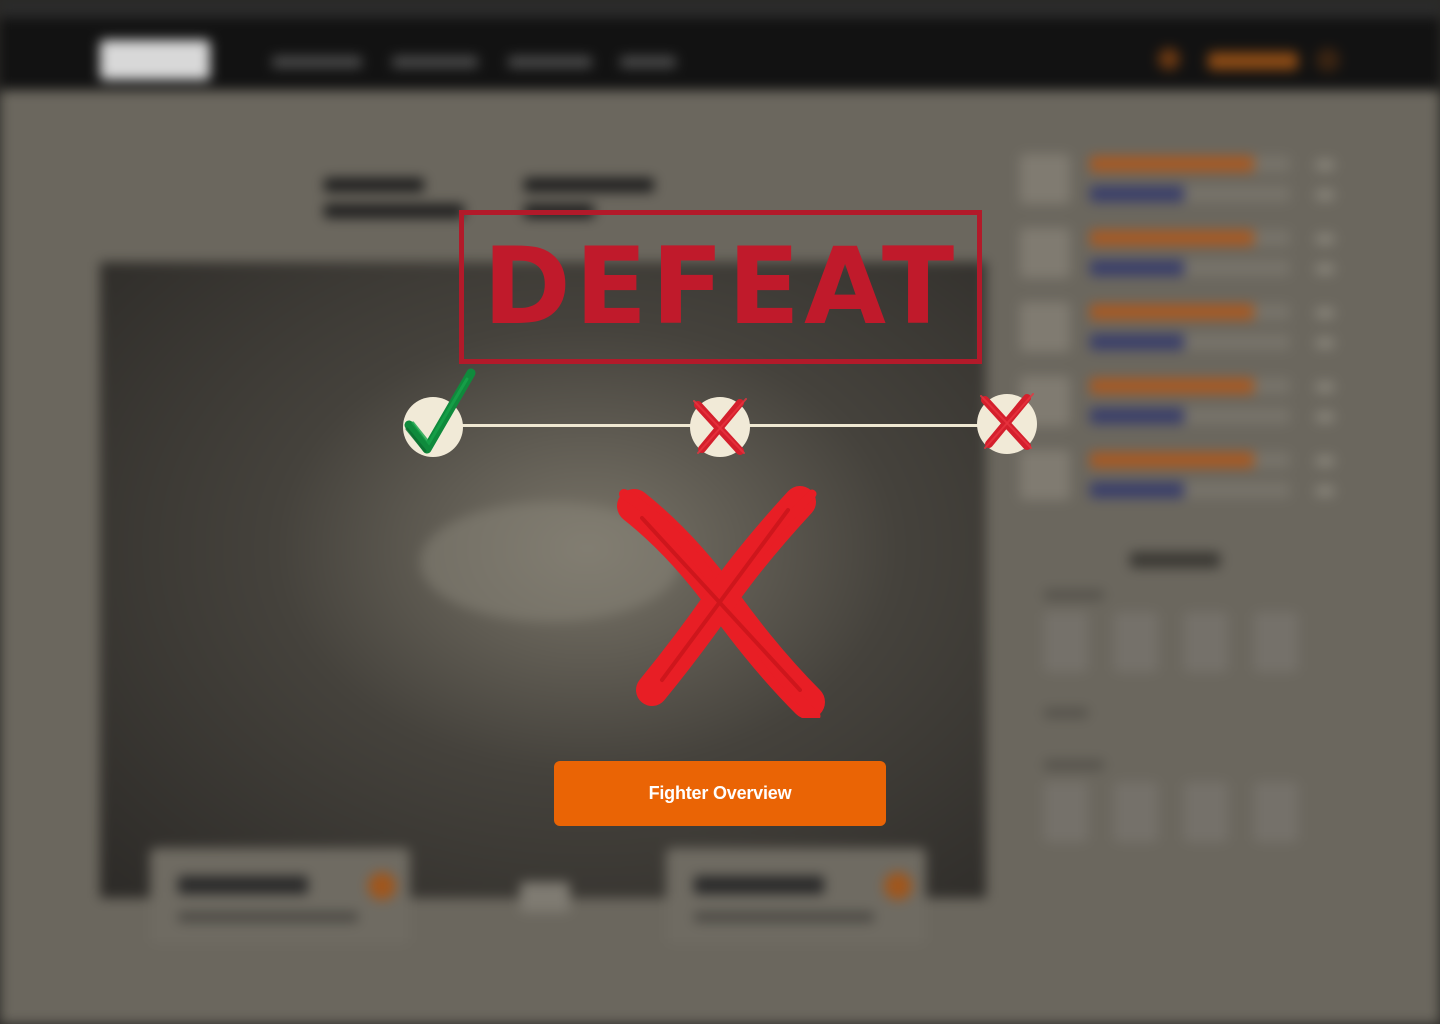  What do you see at coordinates (720, 54) in the screenshot?
I see `top-navigation-bar` at bounding box center [720, 54].